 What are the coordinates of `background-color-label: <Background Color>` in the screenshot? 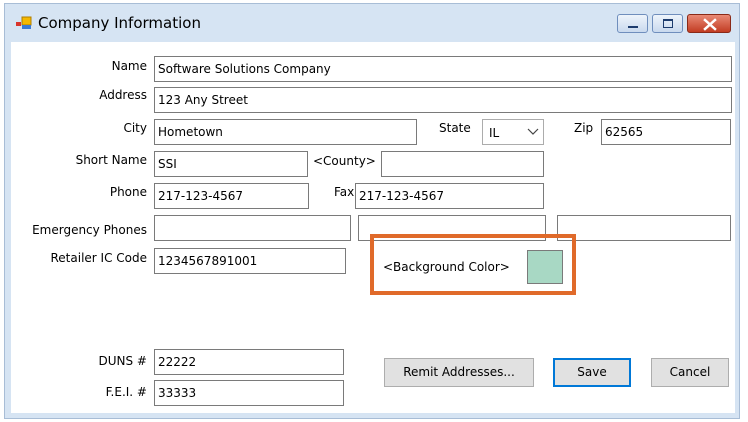 It's located at (446, 267).